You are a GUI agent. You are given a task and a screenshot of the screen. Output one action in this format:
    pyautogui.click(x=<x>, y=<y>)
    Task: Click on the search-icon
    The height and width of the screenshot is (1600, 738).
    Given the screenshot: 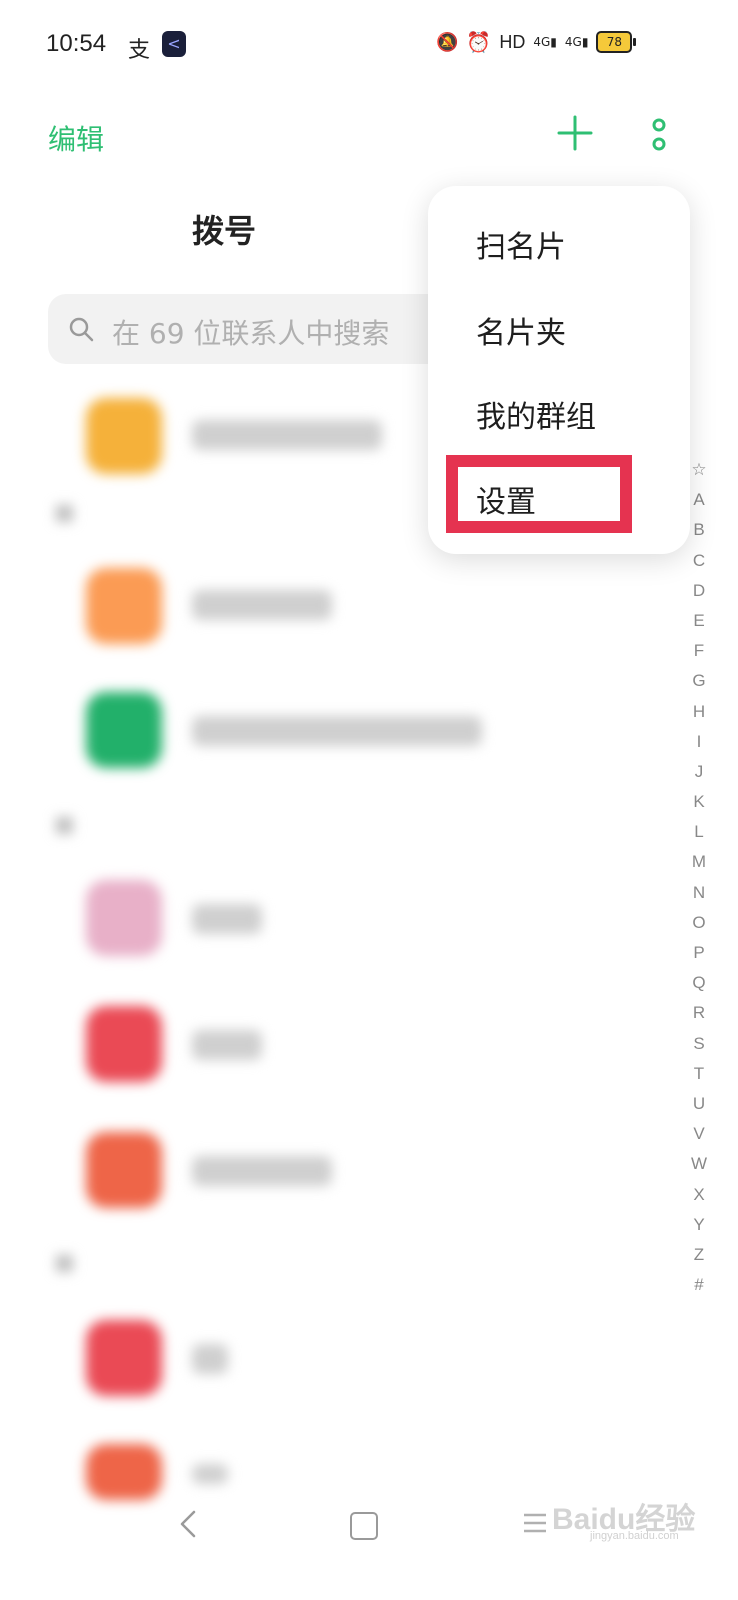 What is the action you would take?
    pyautogui.click(x=81, y=329)
    